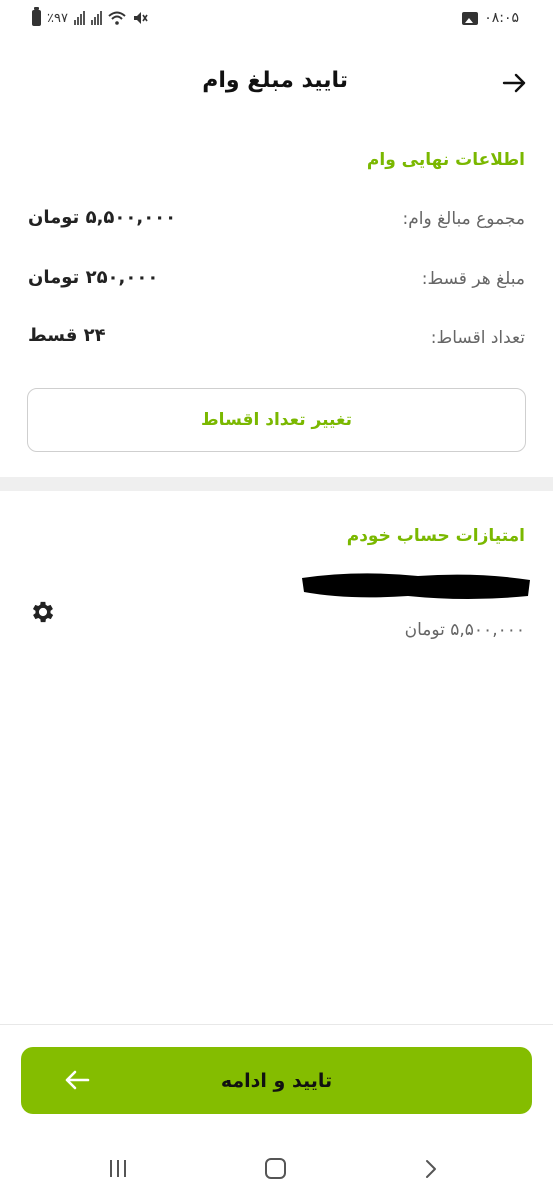  Describe the element at coordinates (435, 536) in the screenshot. I see `account-section-title: امتیازات حساب خودم` at that location.